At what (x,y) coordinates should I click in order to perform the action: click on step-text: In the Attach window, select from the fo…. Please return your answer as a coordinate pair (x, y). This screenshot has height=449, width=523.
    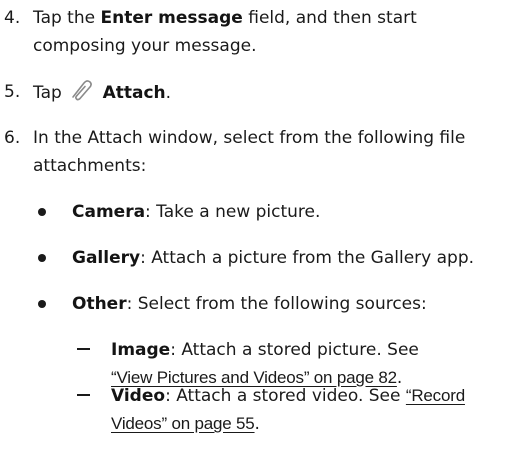
    Looking at the image, I should click on (249, 138).